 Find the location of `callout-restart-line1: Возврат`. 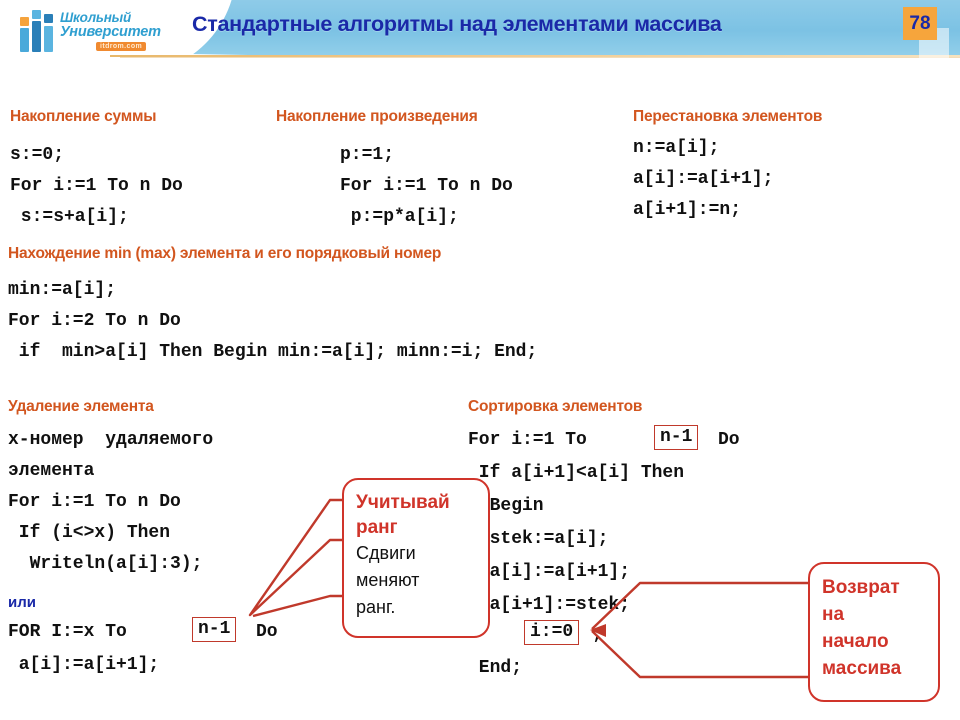

callout-restart-line1: Возврат is located at coordinates (861, 587).